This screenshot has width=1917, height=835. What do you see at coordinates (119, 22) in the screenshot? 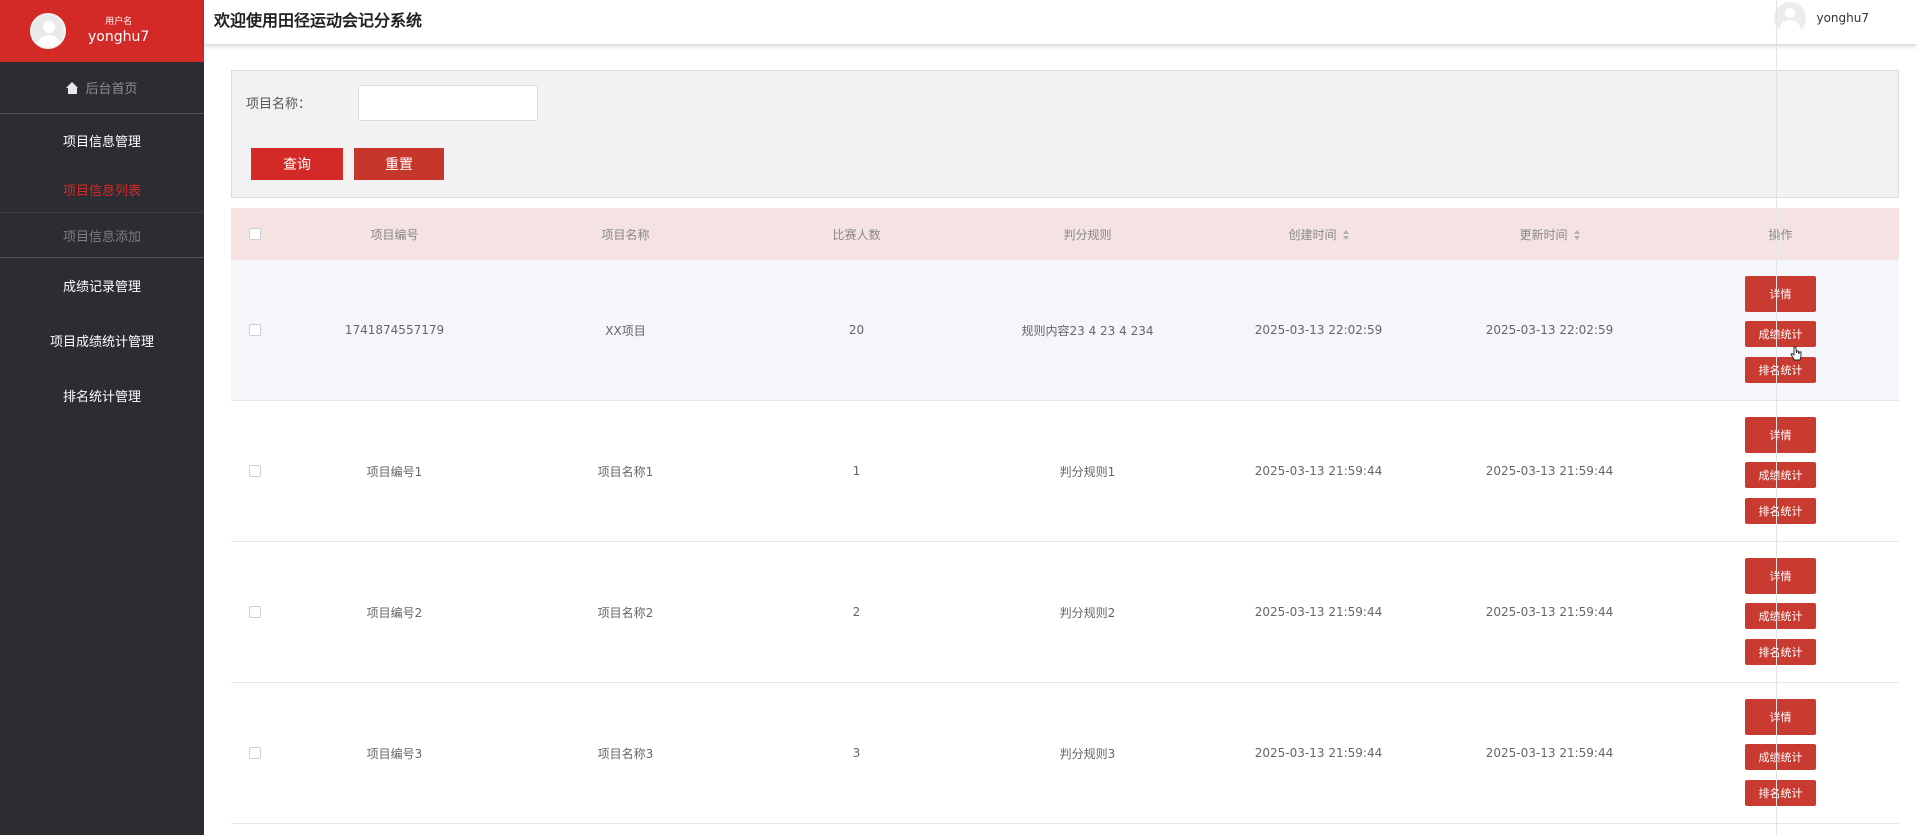
I see `user-label: 用户名` at bounding box center [119, 22].